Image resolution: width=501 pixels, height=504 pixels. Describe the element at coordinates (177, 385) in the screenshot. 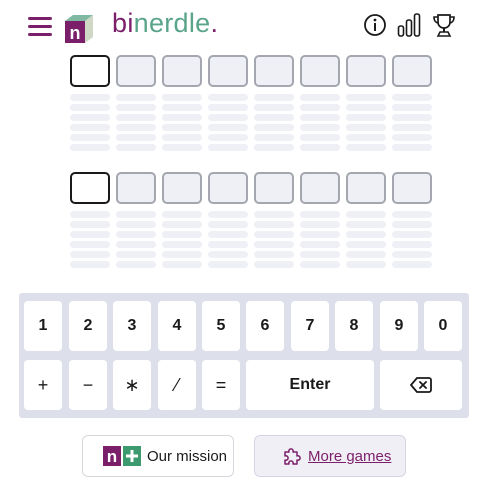

I see `key-divide: ⁄` at that location.